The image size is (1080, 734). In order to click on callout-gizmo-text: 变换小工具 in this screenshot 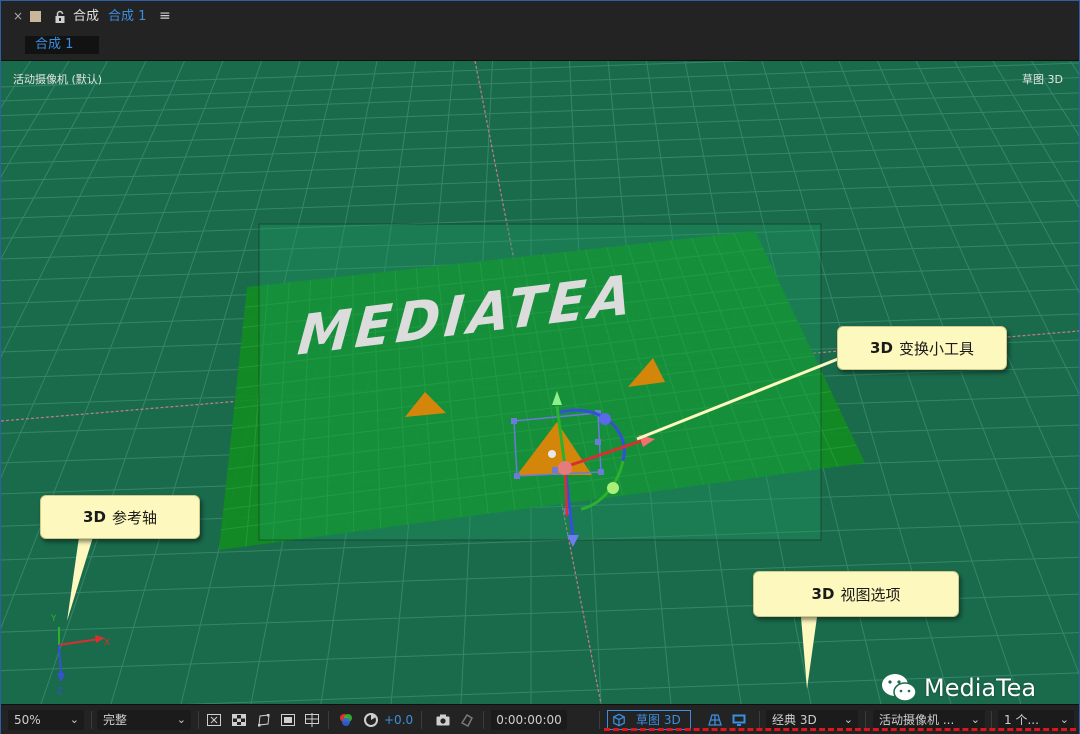, I will do `click(936, 348)`.